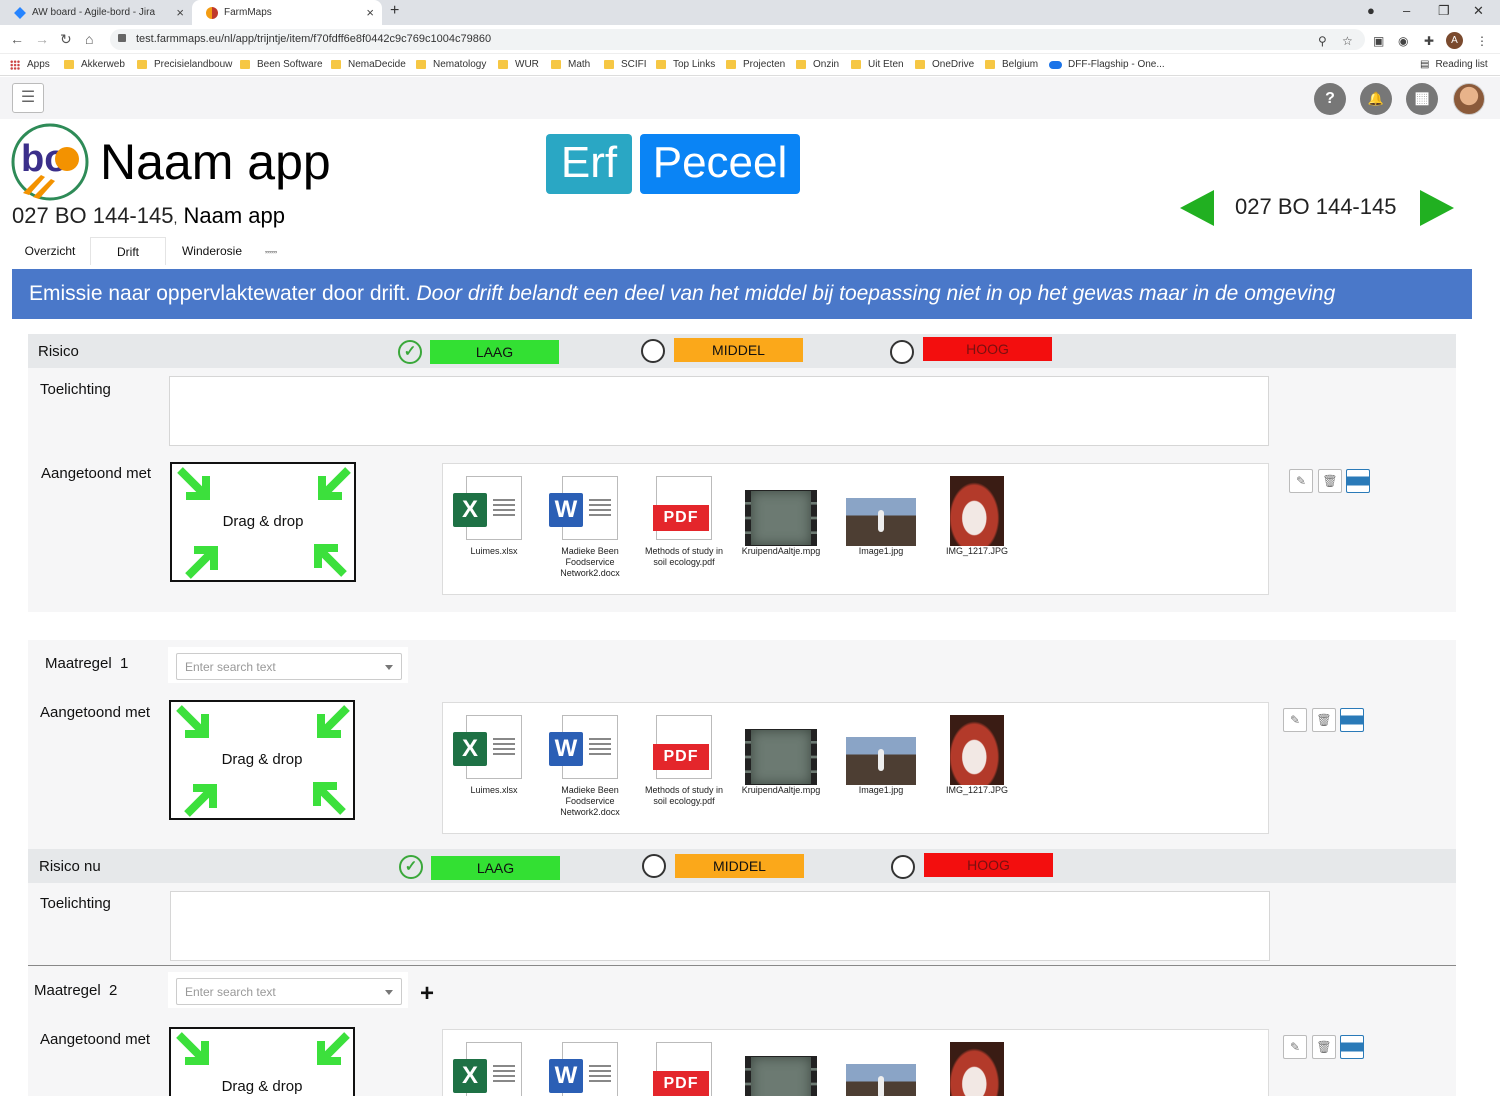  I want to click on restore-icon: ❐, so click(1444, 11).